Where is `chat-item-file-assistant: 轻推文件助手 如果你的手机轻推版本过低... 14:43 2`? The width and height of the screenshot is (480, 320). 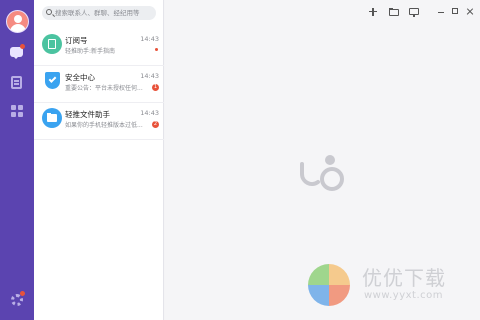
chat-item-file-assistant: 轻推文件助手 如果你的手机轻推版本过低... 14:43 2 is located at coordinates (99, 121).